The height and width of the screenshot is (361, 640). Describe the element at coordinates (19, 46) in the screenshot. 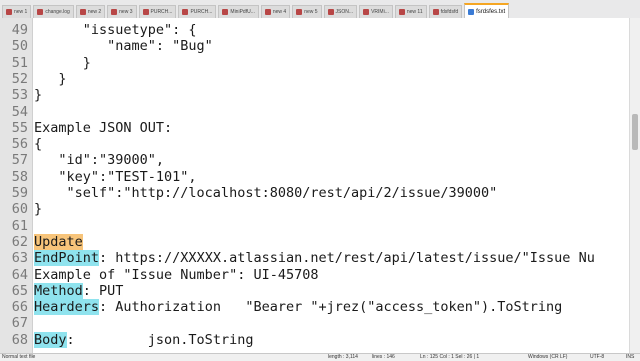

I see `line-number: 50` at that location.